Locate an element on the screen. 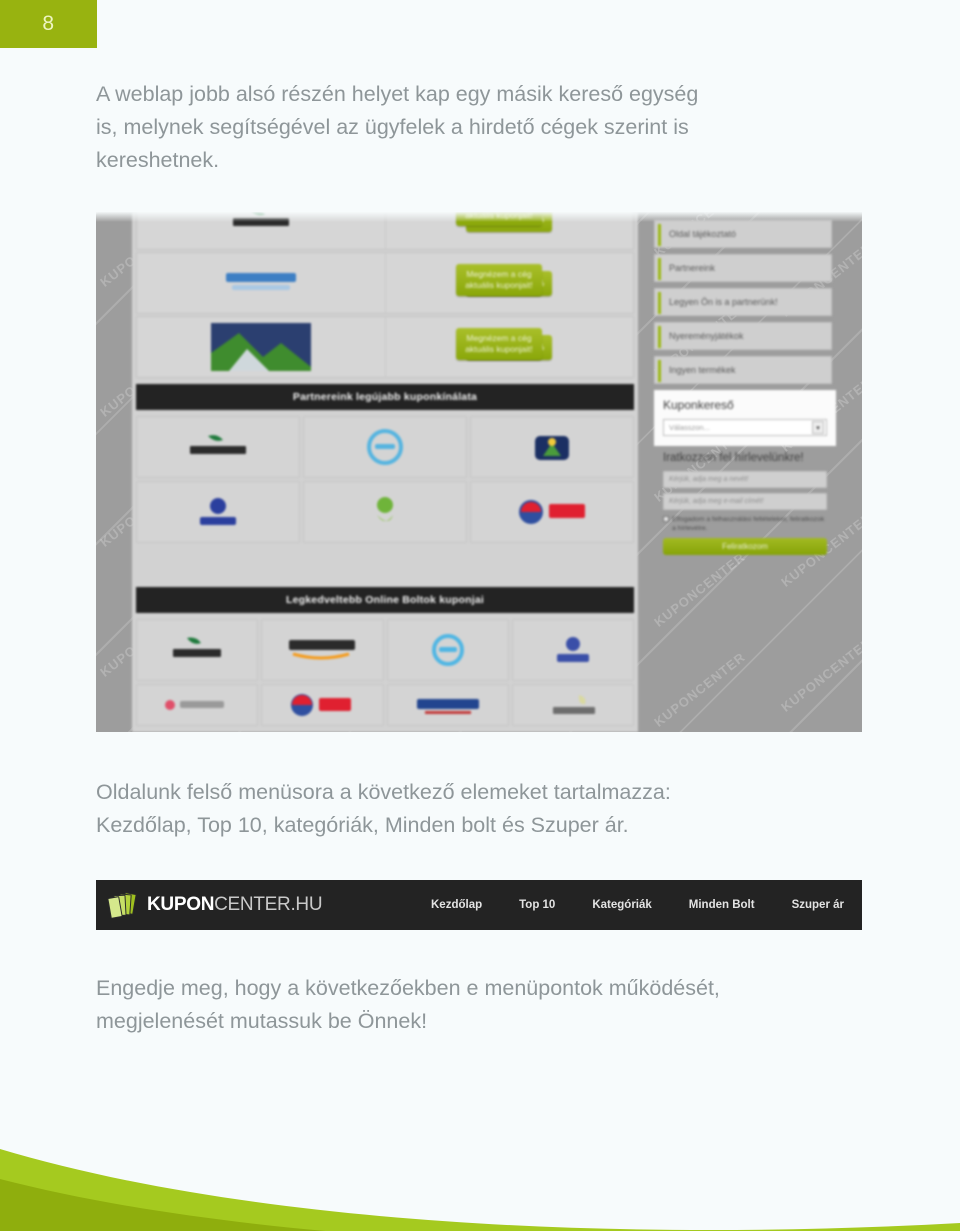 The height and width of the screenshot is (1231, 960). sidebar-item-nyeremenyjatekok: Nyereményjátékok is located at coordinates (743, 336).